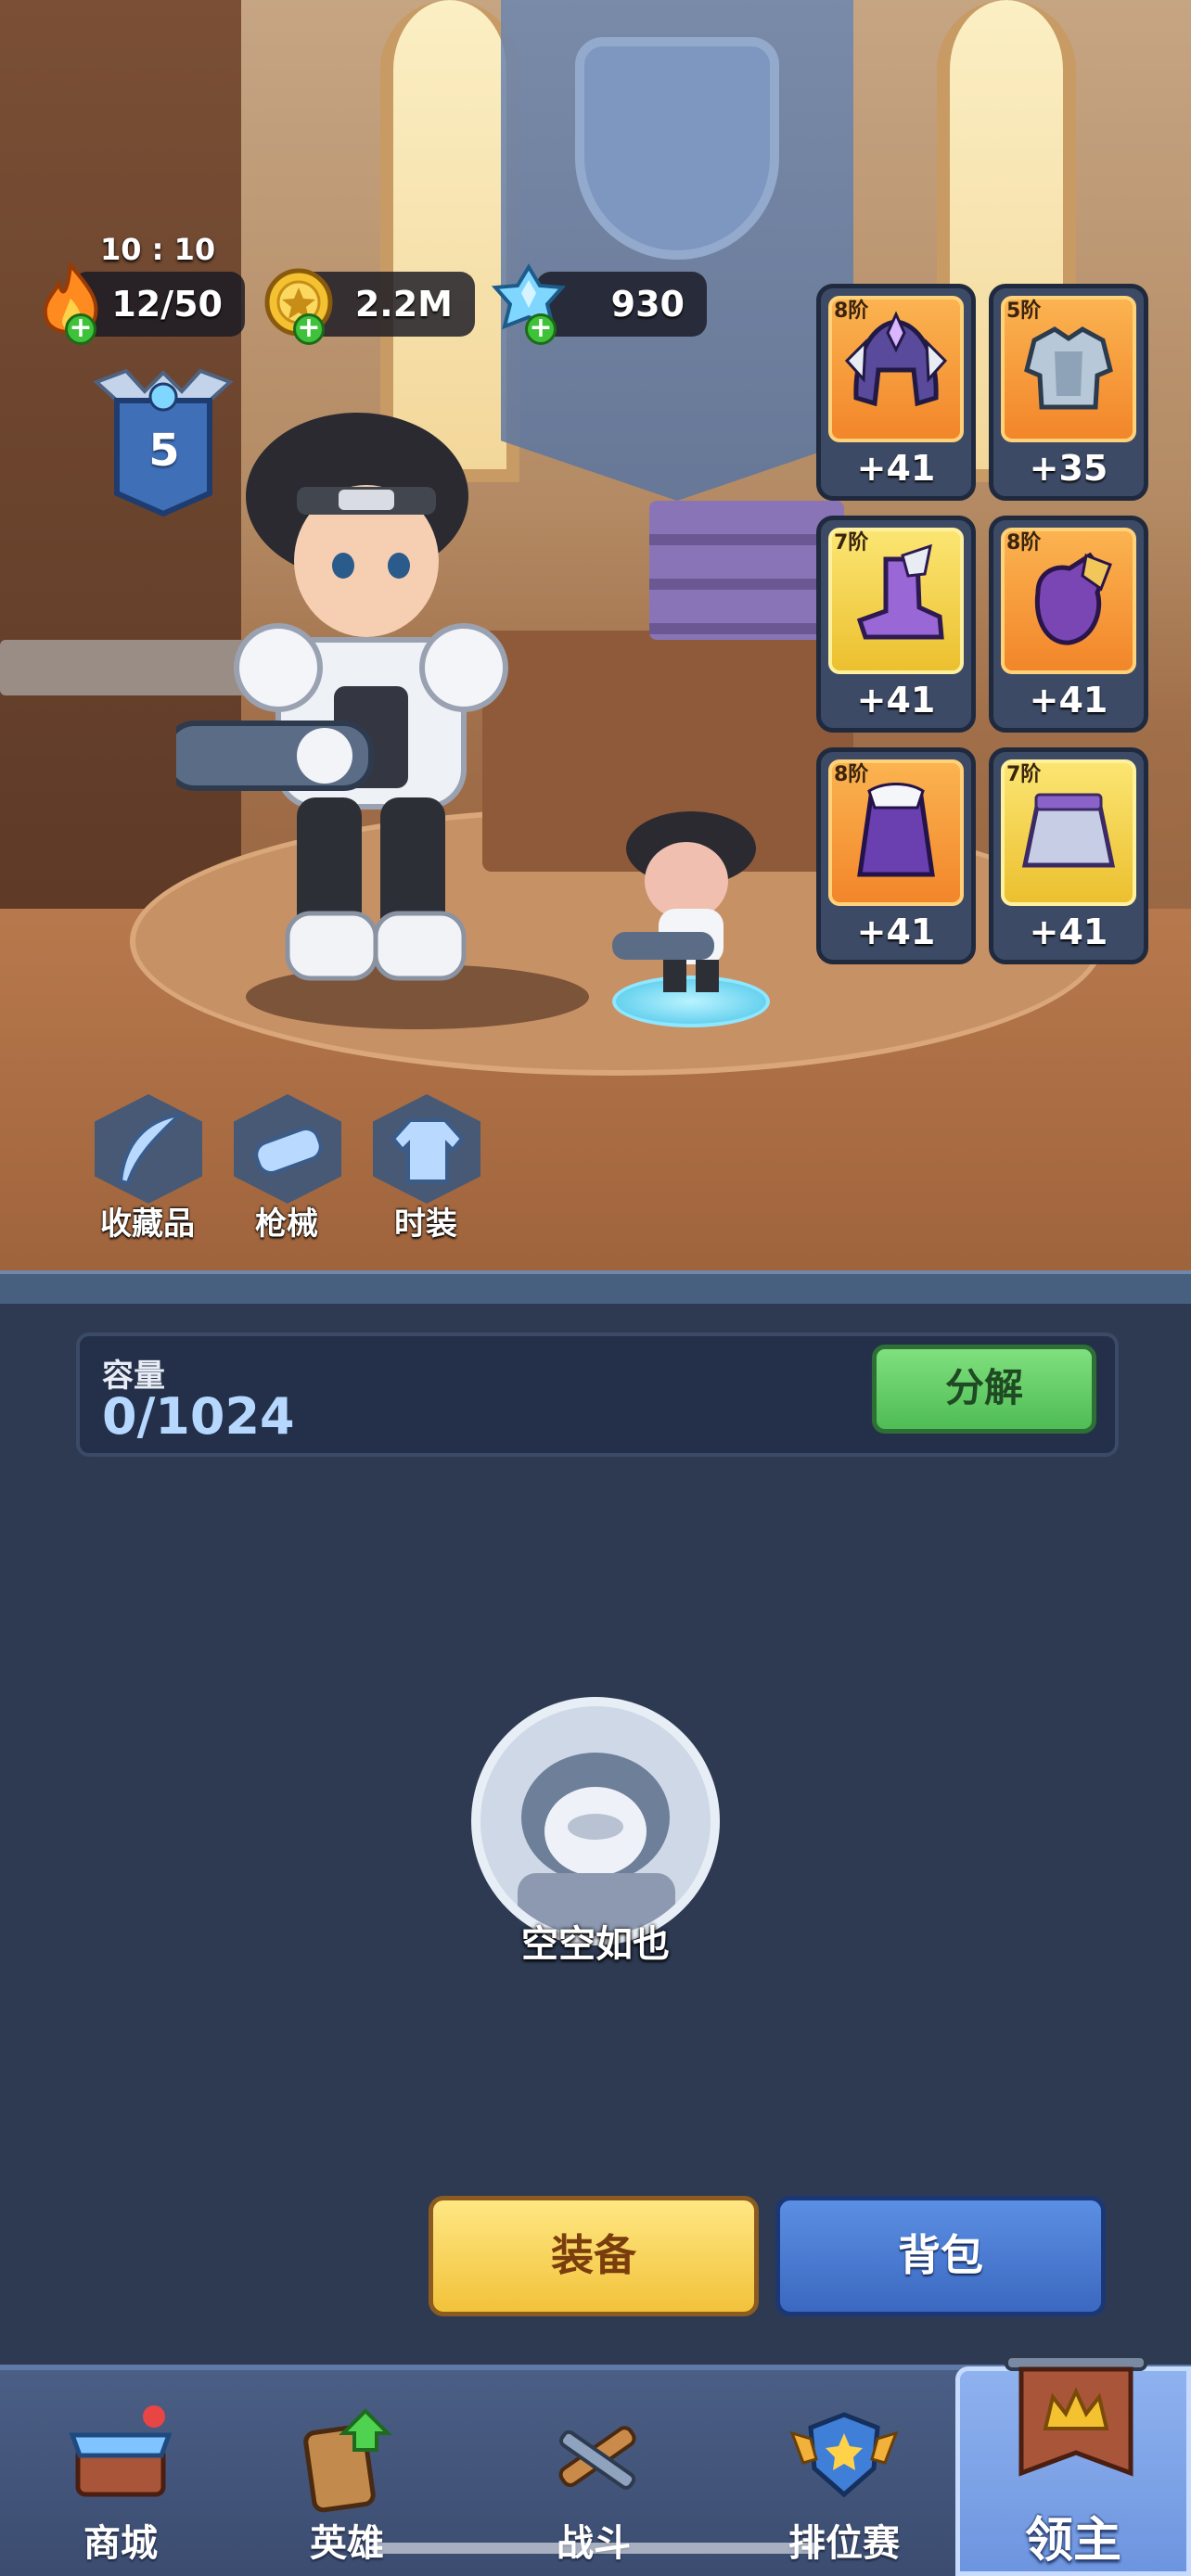 The image size is (1191, 2576). Describe the element at coordinates (1073, 2541) in the screenshot. I see `nav-lord-label: 领主` at that location.